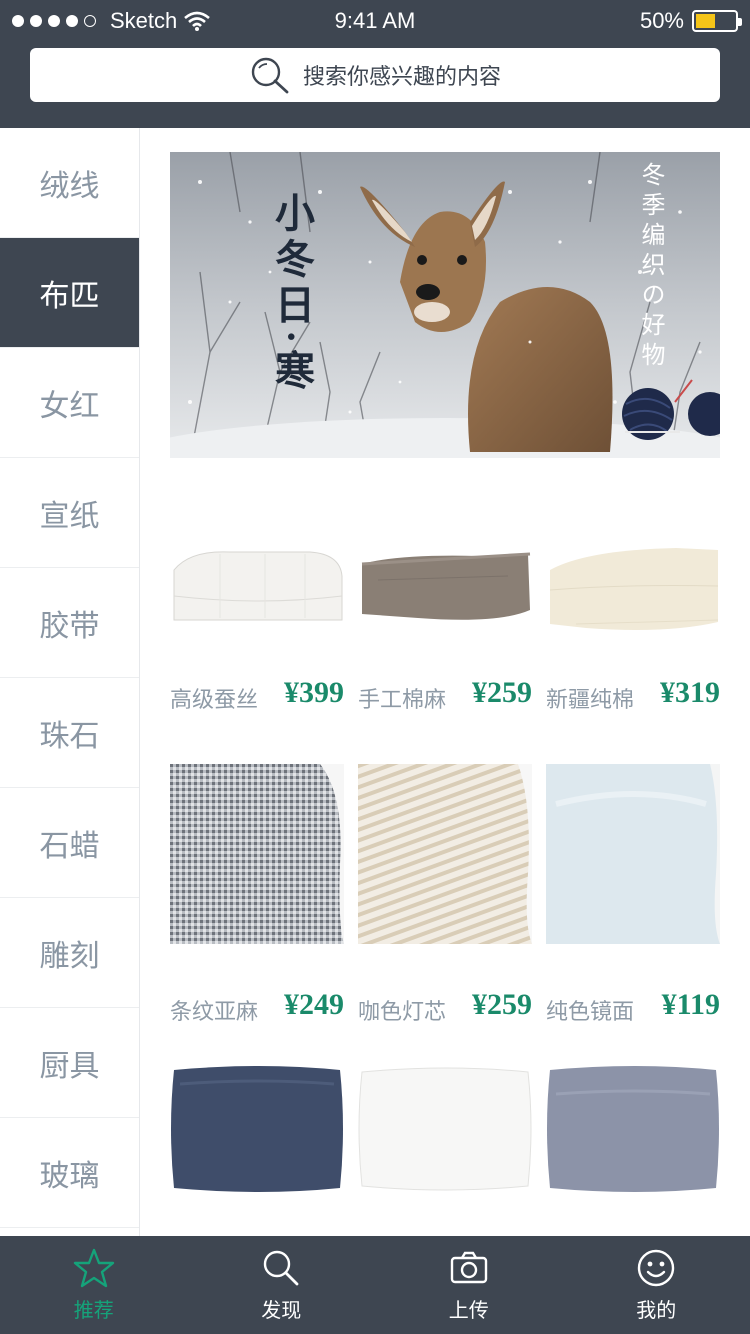 The width and height of the screenshot is (750, 1334). Describe the element at coordinates (314, 1004) in the screenshot. I see `product-price: ¥249` at that location.